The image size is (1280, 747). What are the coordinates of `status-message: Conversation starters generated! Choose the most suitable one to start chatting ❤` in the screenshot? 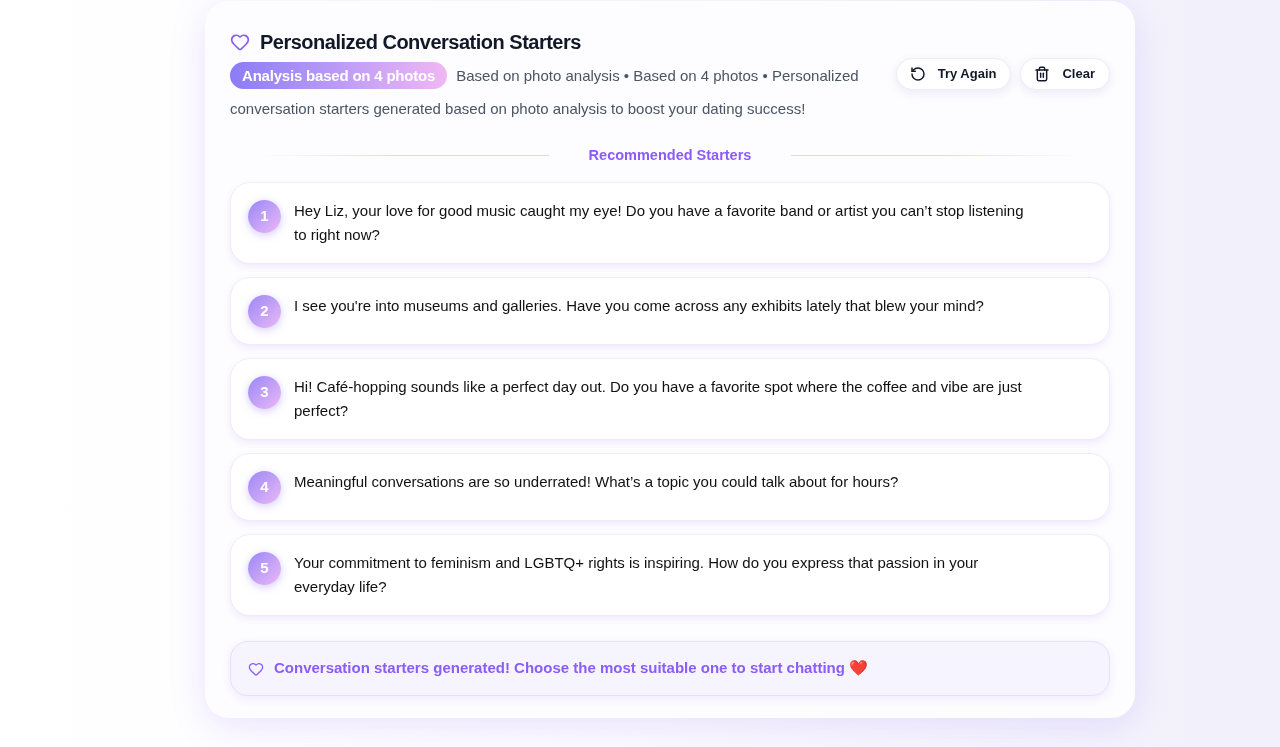 It's located at (571, 668).